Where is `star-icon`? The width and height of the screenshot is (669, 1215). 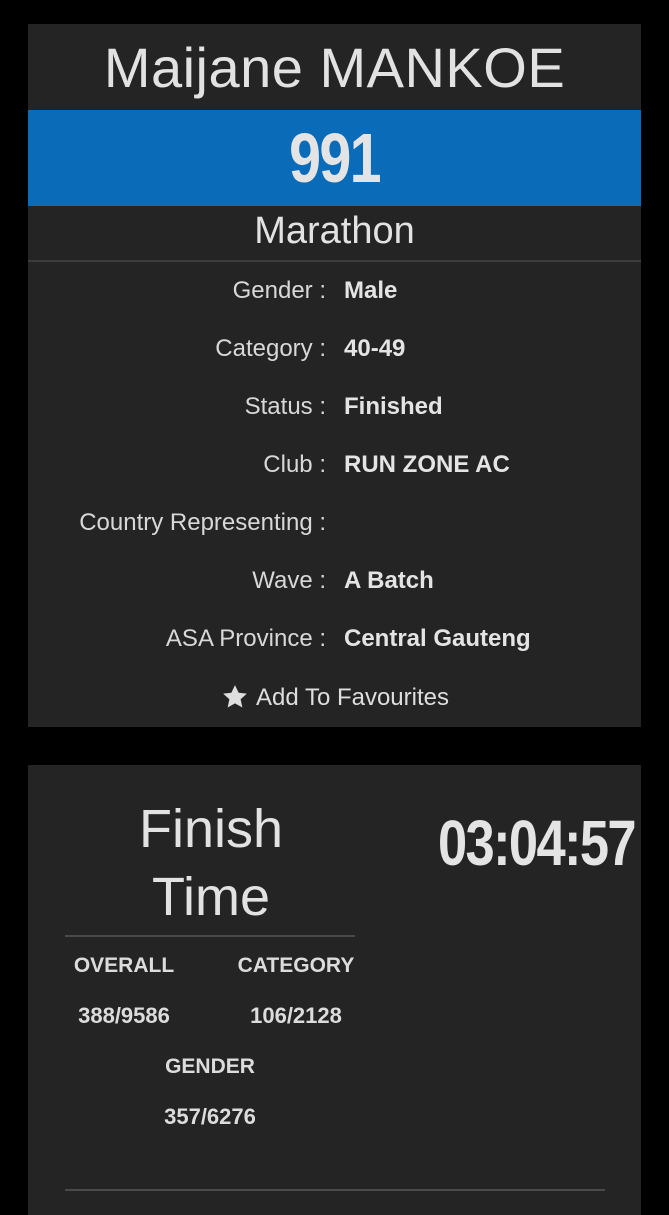 star-icon is located at coordinates (235, 697).